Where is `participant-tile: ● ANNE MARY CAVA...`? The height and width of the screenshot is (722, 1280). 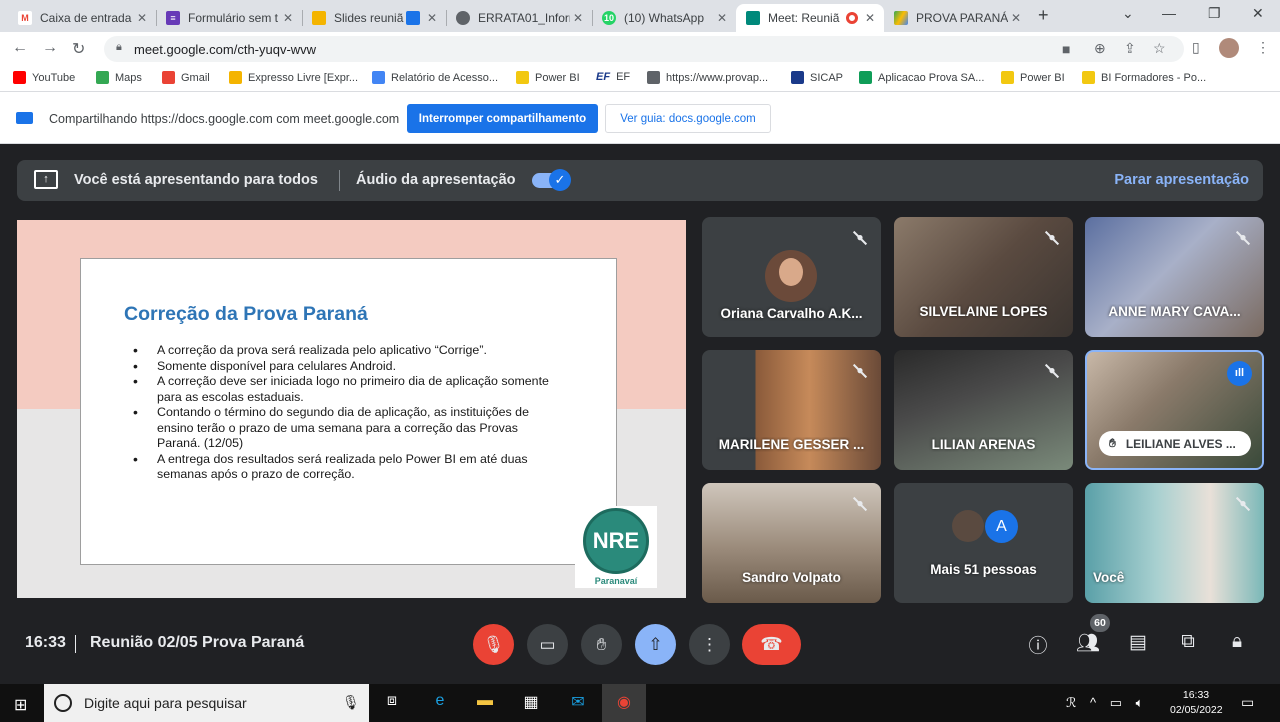 participant-tile: ● ANNE MARY CAVA... is located at coordinates (1174, 277).